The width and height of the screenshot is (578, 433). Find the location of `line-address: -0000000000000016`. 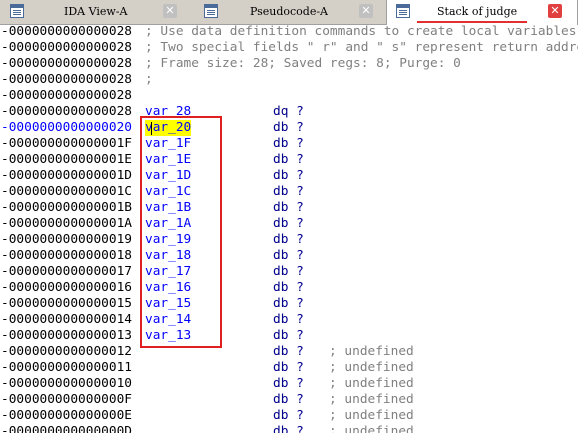

line-address: -0000000000000016 is located at coordinates (66, 287).